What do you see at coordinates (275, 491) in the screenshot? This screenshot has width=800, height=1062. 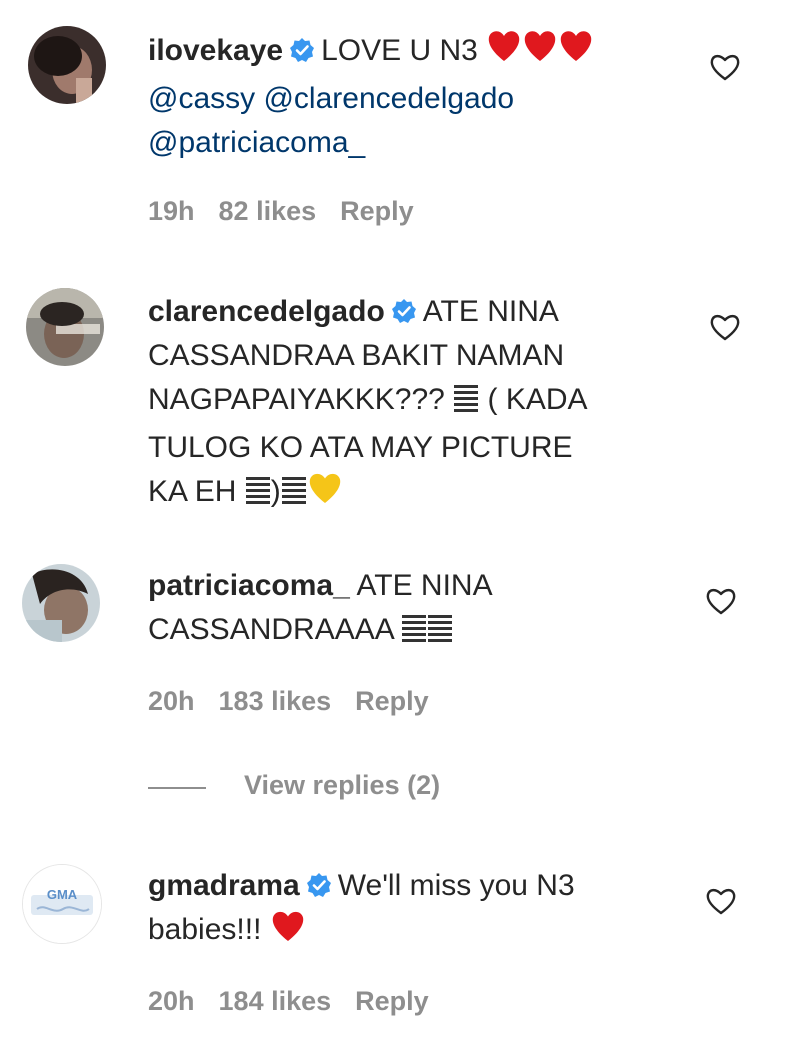 I see `comment-text: )` at bounding box center [275, 491].